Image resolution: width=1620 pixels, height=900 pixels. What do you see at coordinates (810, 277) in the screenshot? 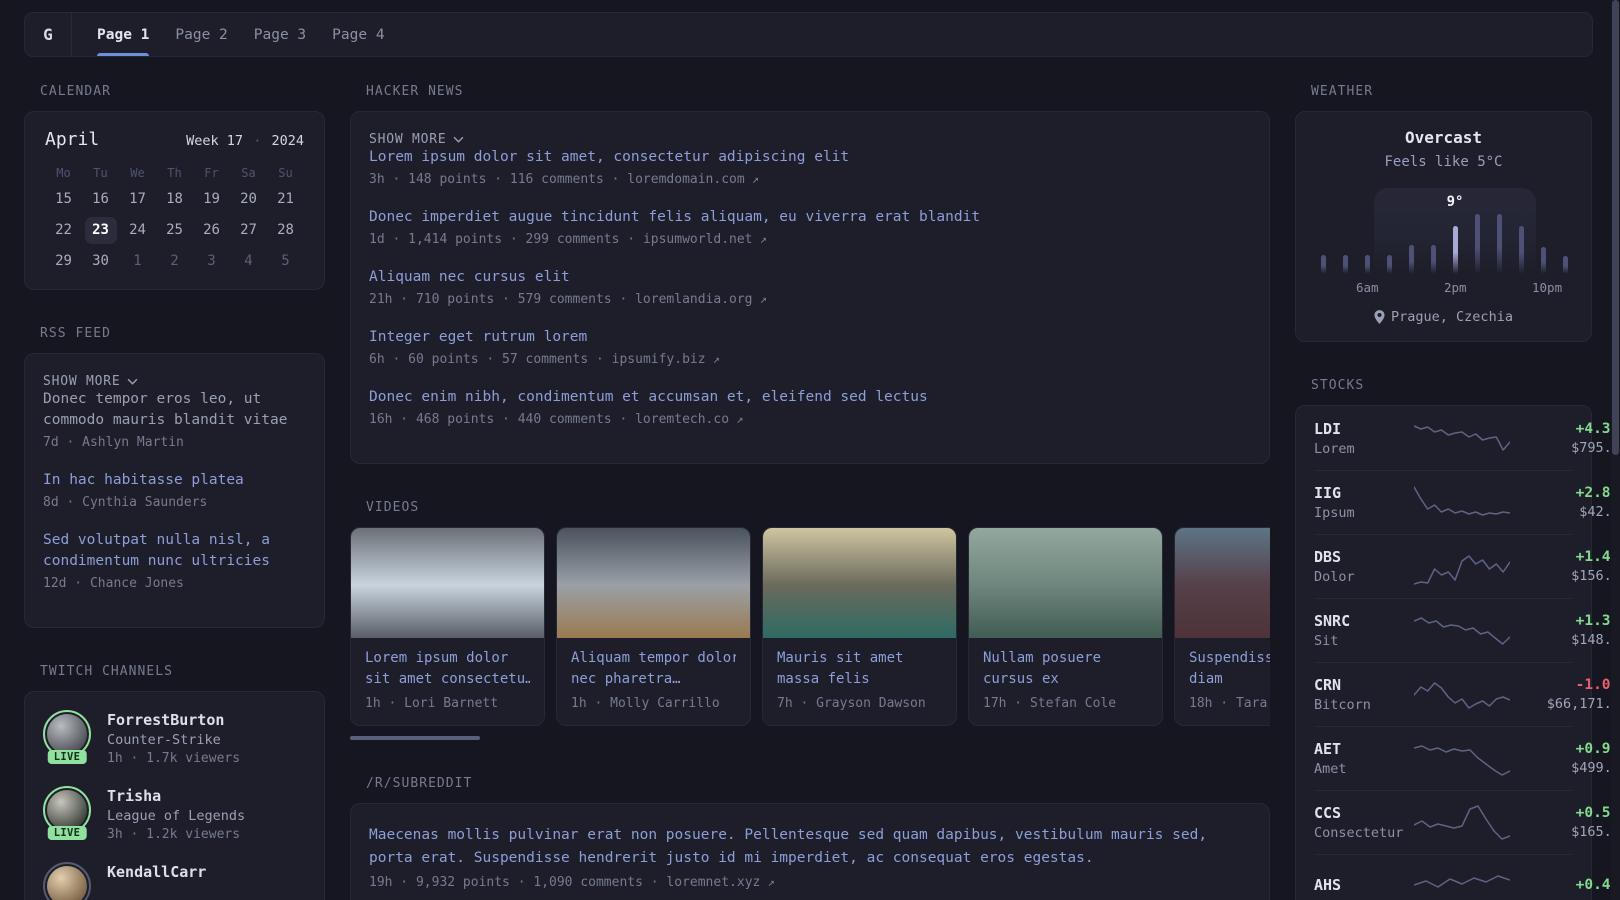
I see `feed-item-title-link: Aliquam nec cursus elit` at bounding box center [810, 277].